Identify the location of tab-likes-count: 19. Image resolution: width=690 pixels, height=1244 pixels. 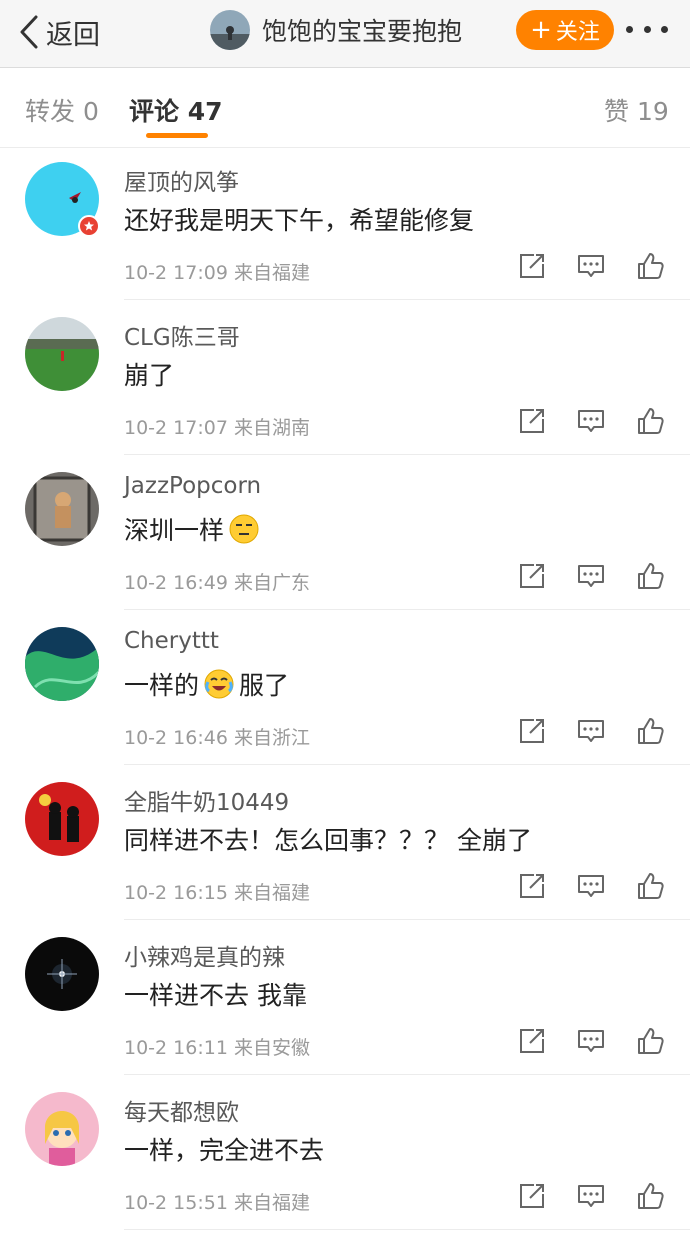
(652, 111).